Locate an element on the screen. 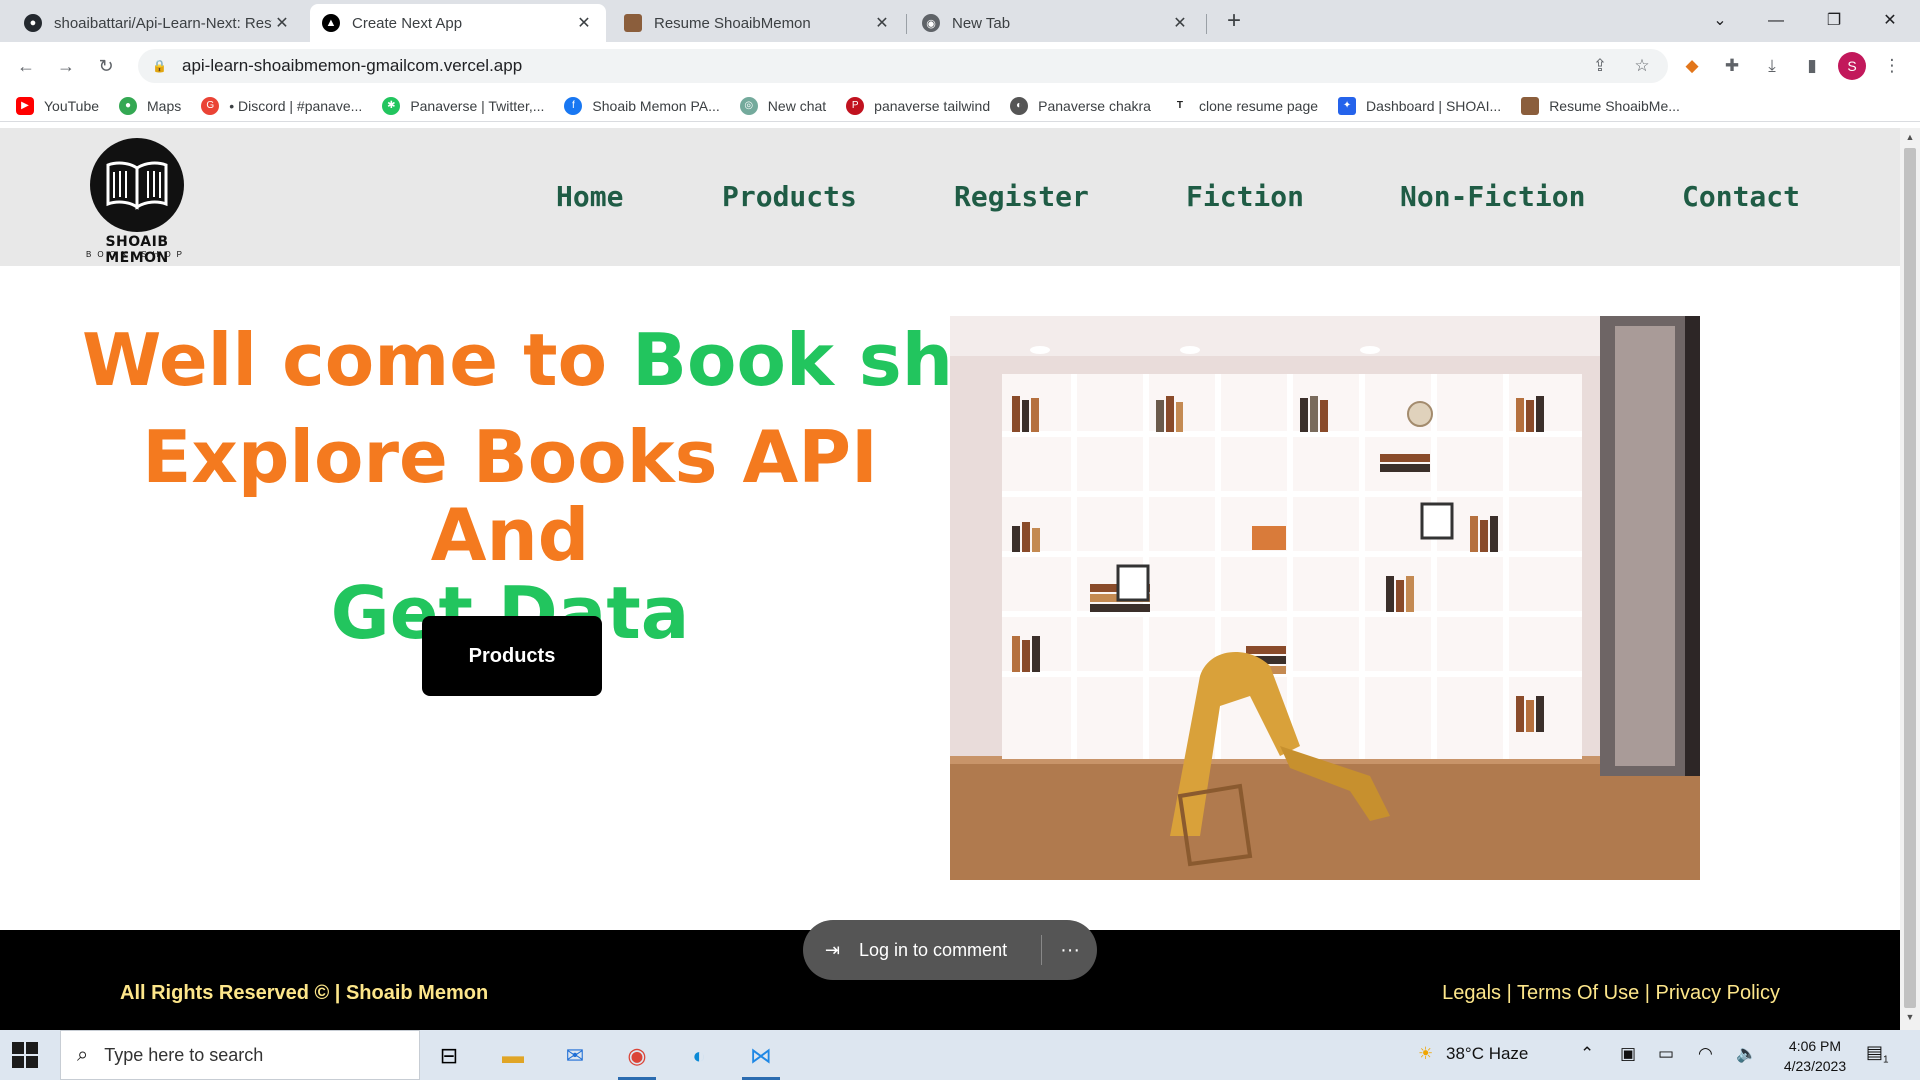 The width and height of the screenshot is (1920, 1080). globe-icon: ◐ is located at coordinates (1019, 105).